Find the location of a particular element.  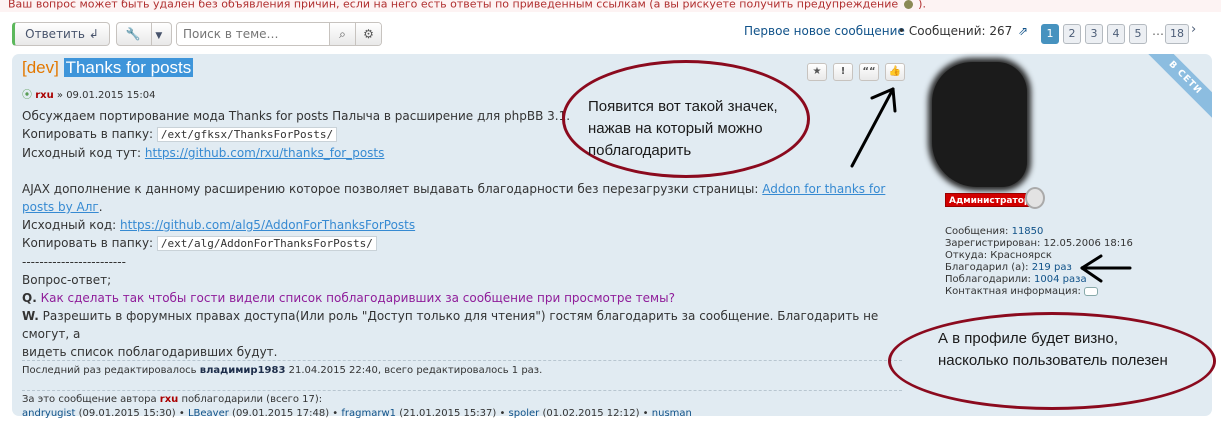

annotation-arrows is located at coordinates (991, 185).